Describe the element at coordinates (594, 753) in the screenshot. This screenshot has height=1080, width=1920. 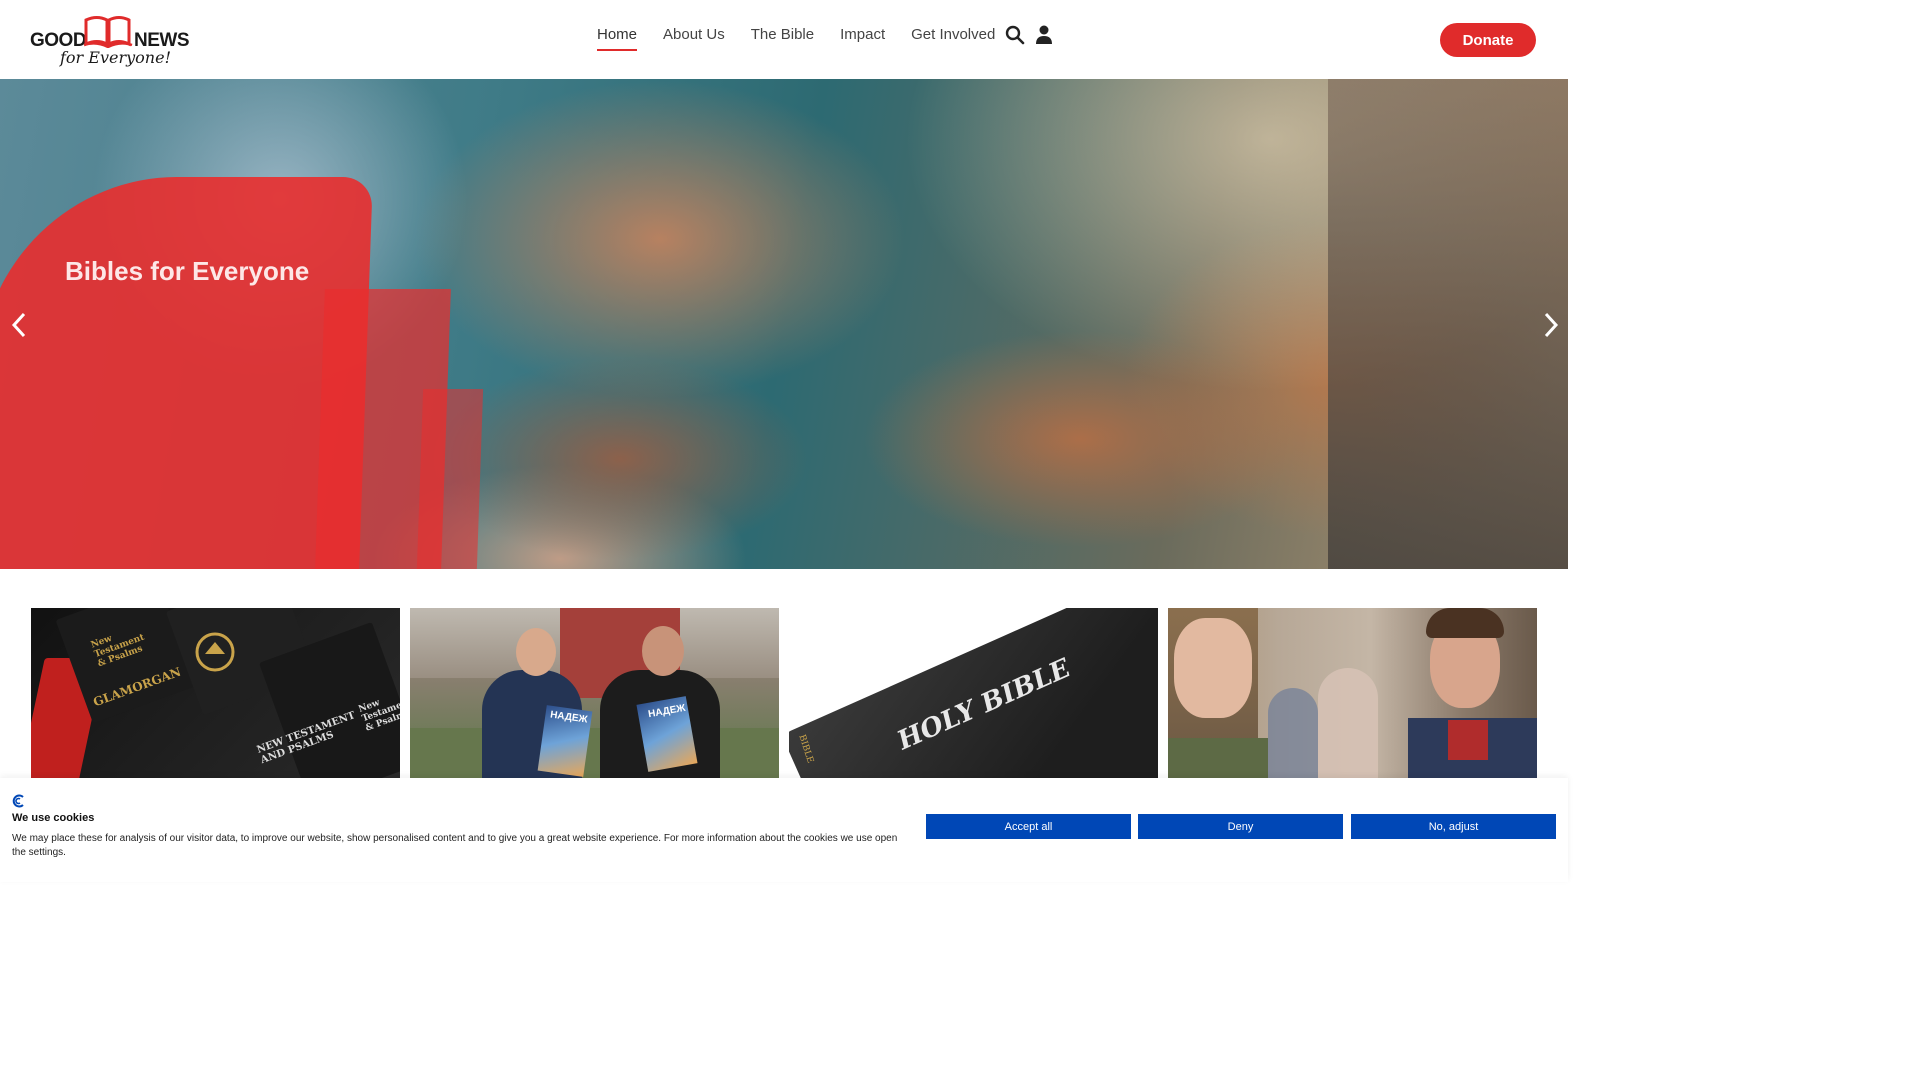
I see `grass` at that location.